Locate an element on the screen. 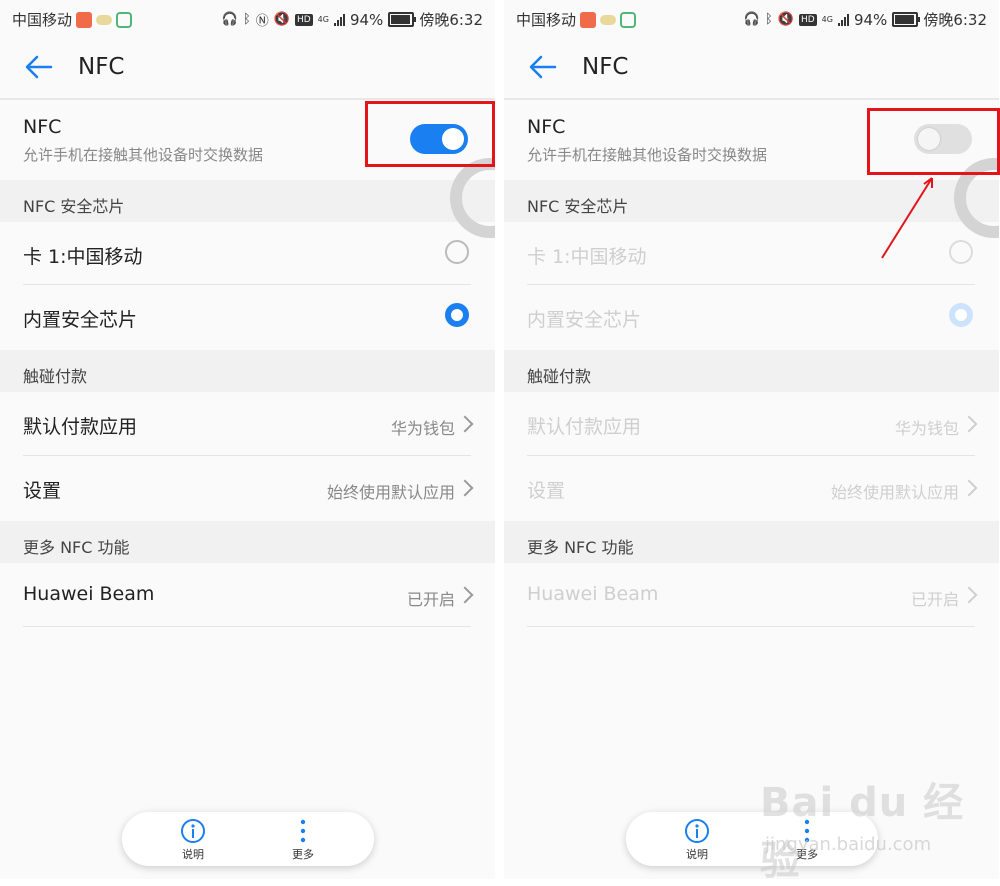  item-value: 始终使用默认应用 is located at coordinates (894, 492).